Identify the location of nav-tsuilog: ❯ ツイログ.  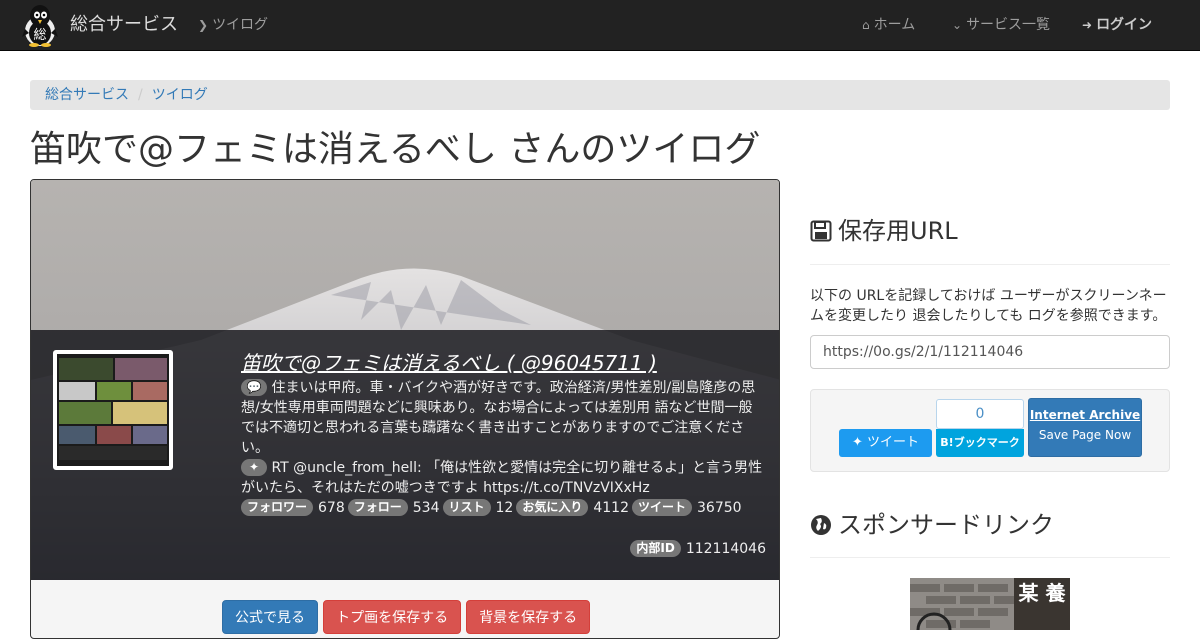
(233, 25).